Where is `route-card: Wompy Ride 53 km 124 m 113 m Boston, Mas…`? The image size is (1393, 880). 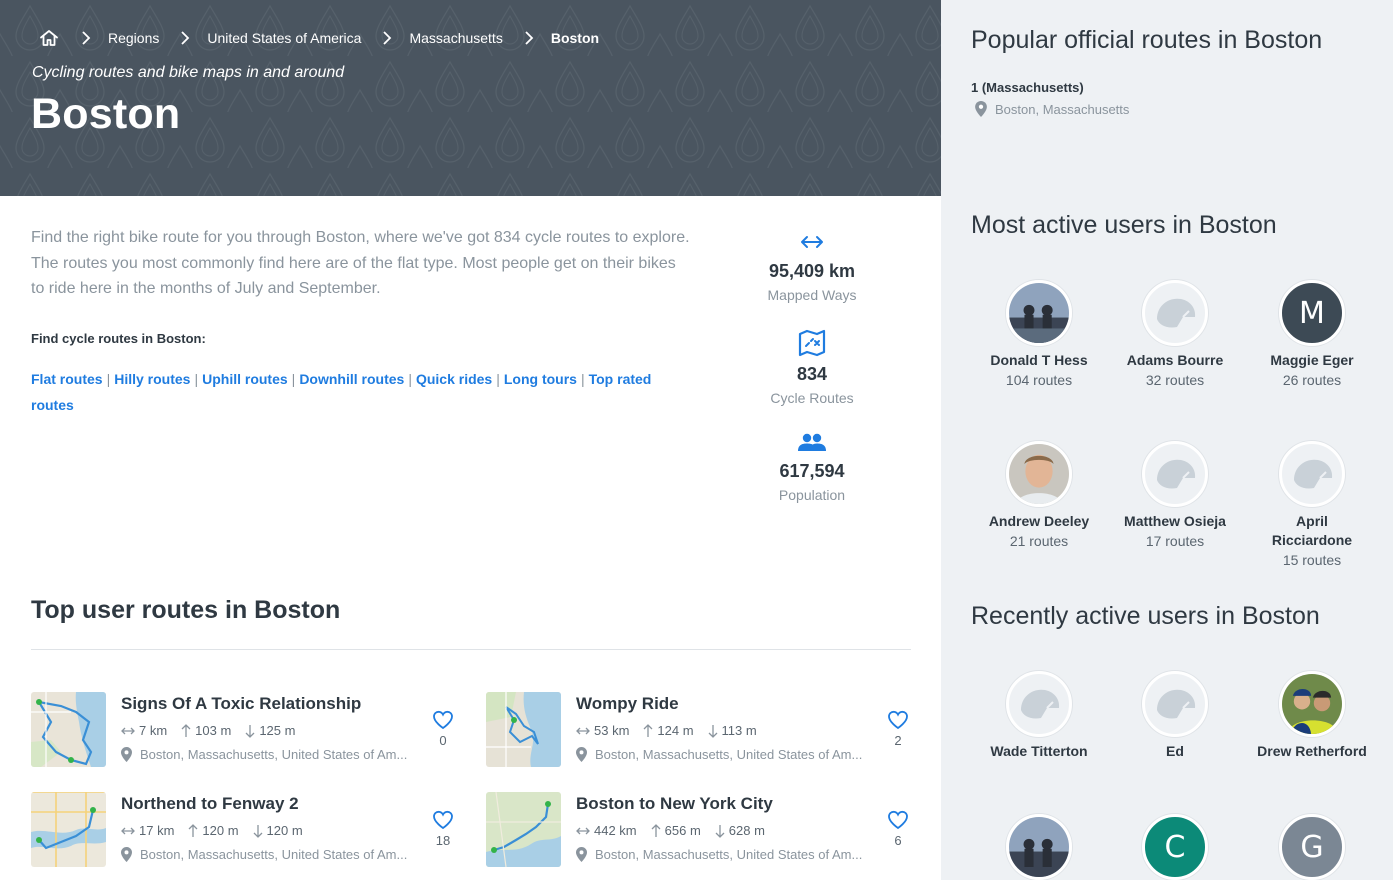
route-card: Wompy Ride 53 km 124 m 113 m Boston, Mas… is located at coordinates (706, 730).